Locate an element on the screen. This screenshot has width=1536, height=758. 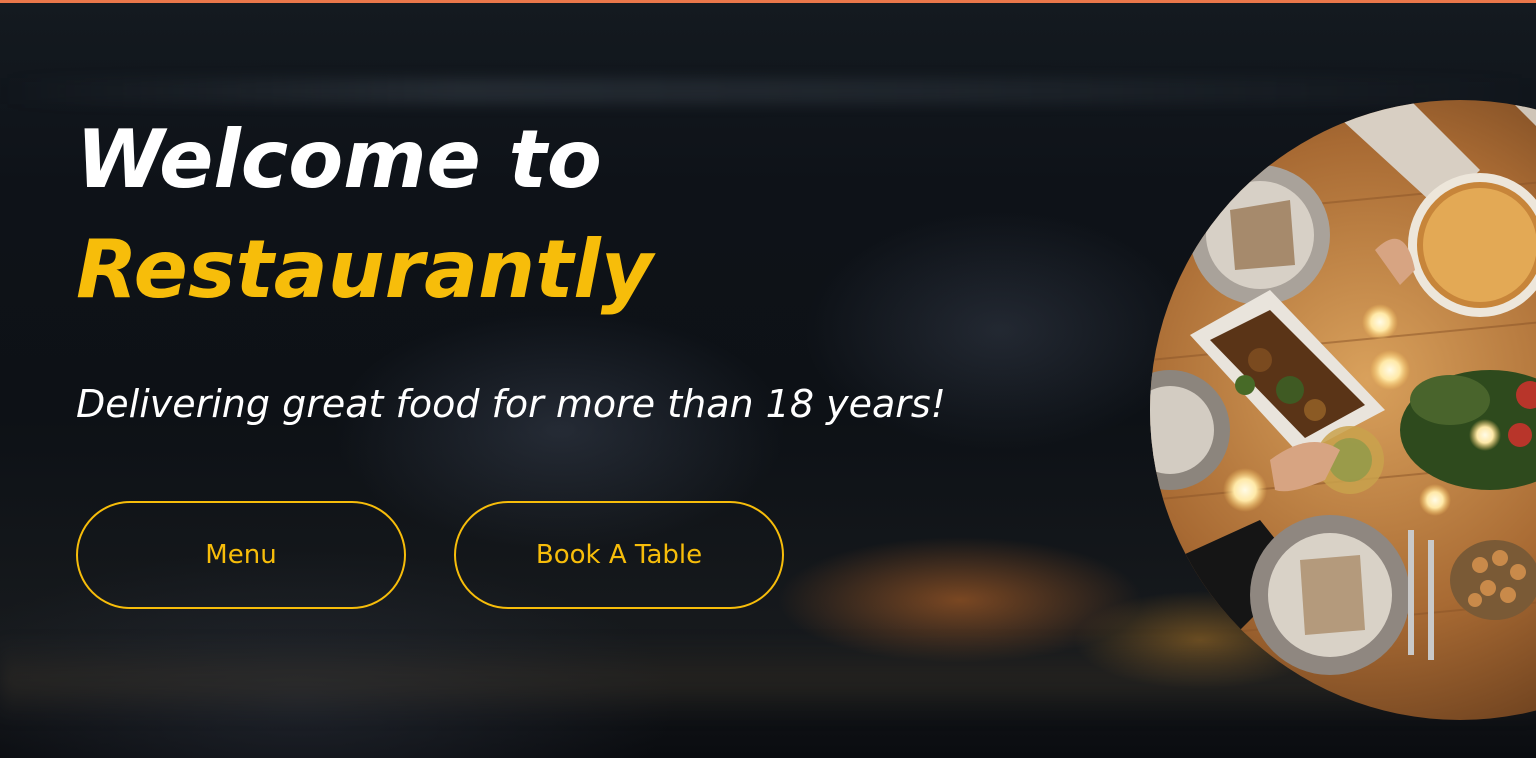
book-table-button: Book A Table is located at coordinates (619, 555).